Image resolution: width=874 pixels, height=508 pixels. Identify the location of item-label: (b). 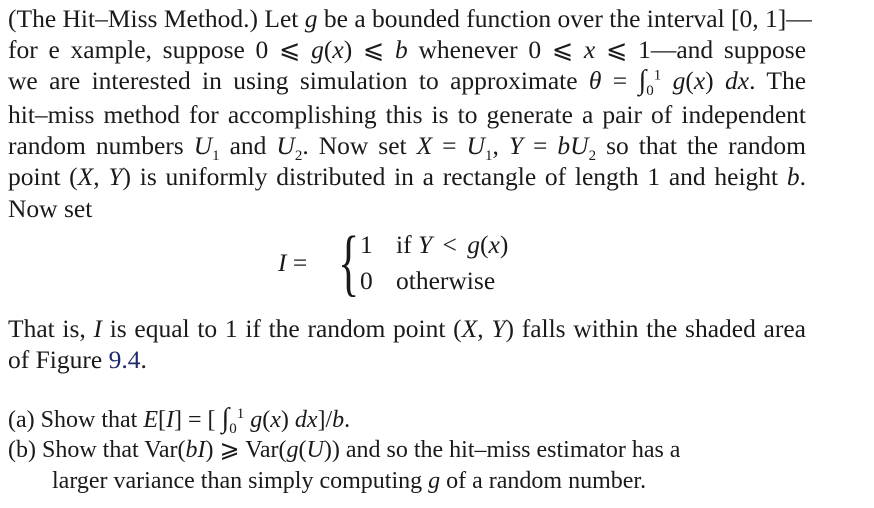
(22, 450).